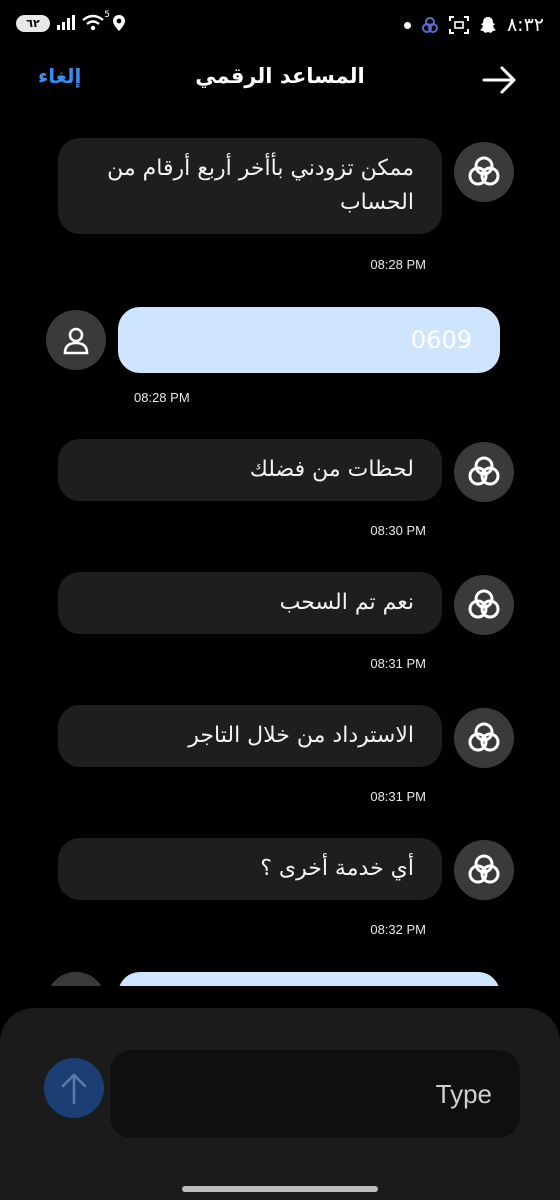  What do you see at coordinates (119, 23) in the screenshot?
I see `location-icon` at bounding box center [119, 23].